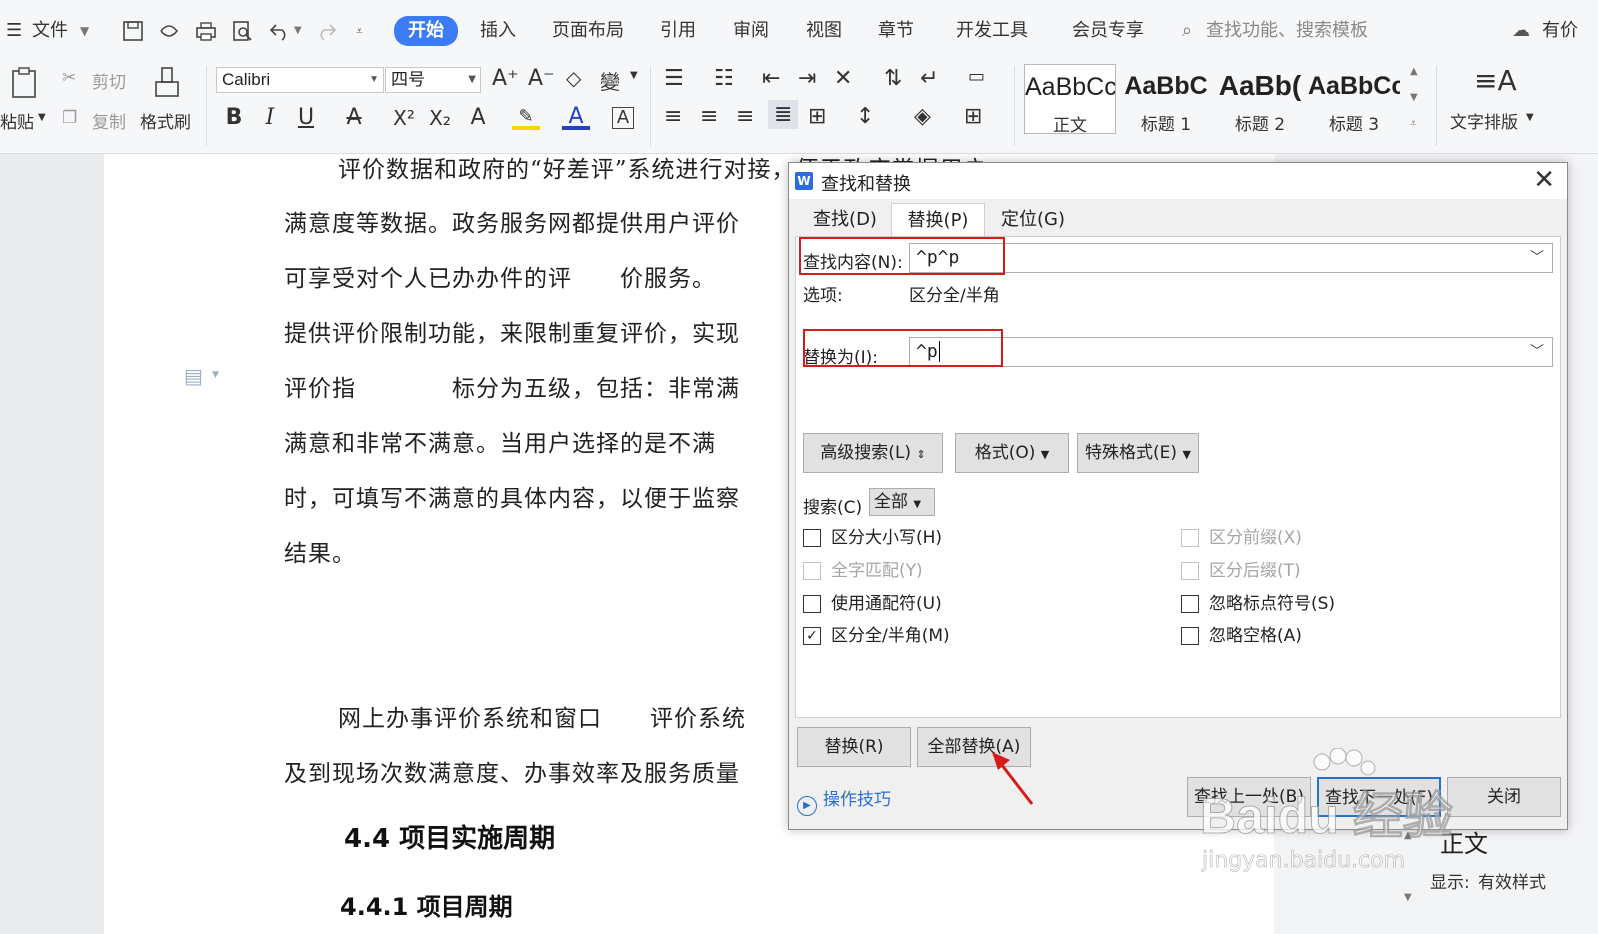 The height and width of the screenshot is (934, 1598). I want to click on clear-format-icon: ◇, so click(573, 78).